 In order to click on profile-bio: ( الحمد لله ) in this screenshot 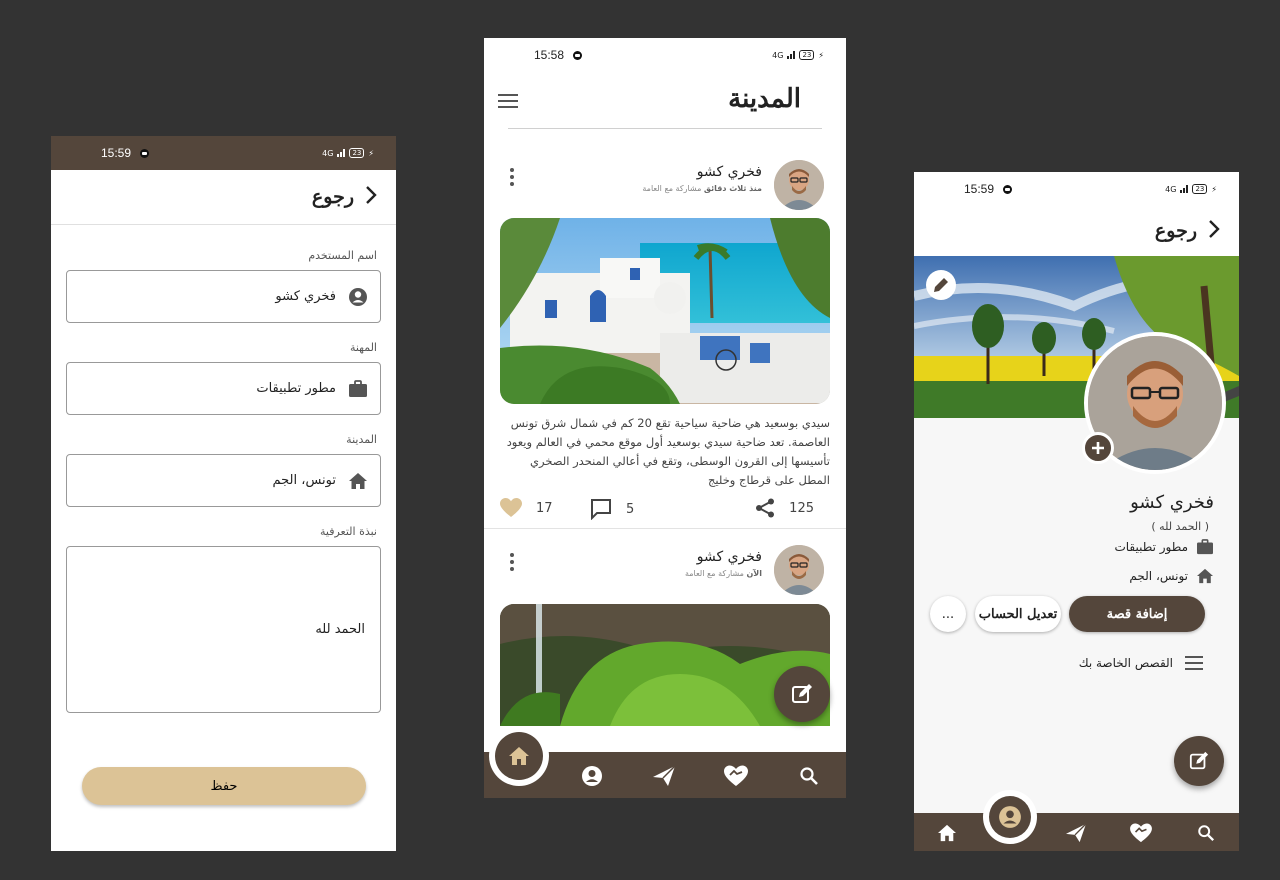, I will do `click(1180, 526)`.